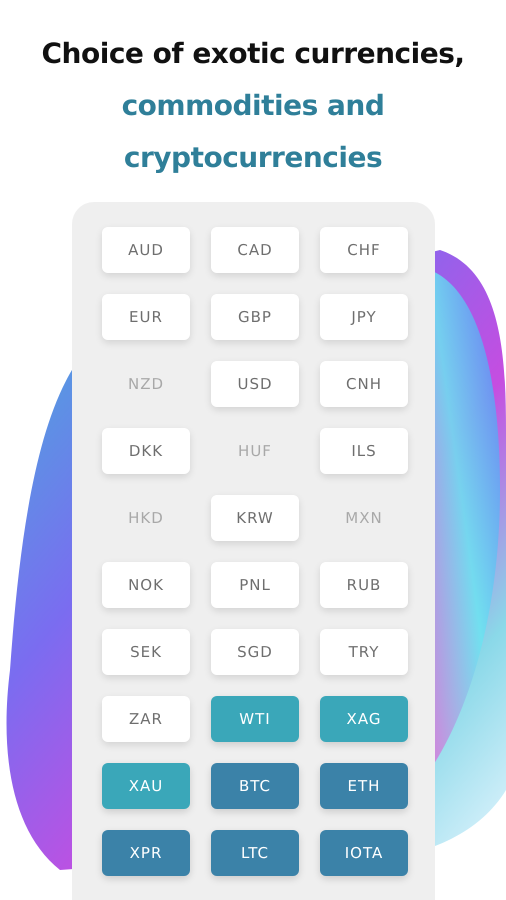 This screenshot has height=900, width=506. I want to click on currency-button: NOK, so click(146, 585).